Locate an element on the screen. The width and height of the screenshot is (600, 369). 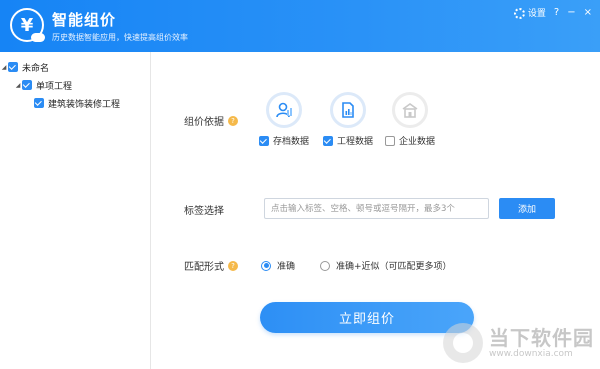
project-checkbox is located at coordinates (328, 140).